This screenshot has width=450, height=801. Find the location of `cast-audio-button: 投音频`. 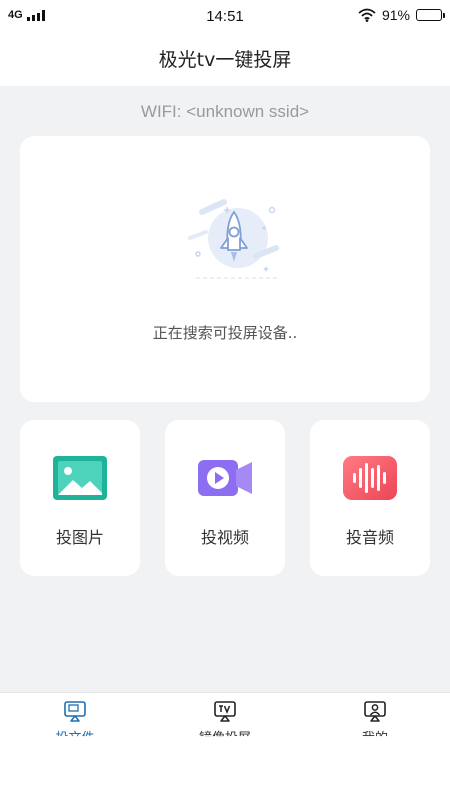

cast-audio-button: 投音频 is located at coordinates (370, 498).